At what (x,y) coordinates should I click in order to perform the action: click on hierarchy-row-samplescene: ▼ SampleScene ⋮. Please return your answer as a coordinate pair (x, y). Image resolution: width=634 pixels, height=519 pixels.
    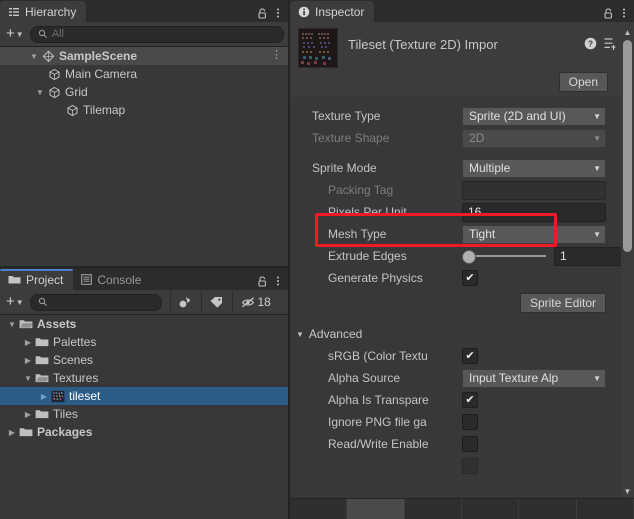
    Looking at the image, I should click on (144, 56).